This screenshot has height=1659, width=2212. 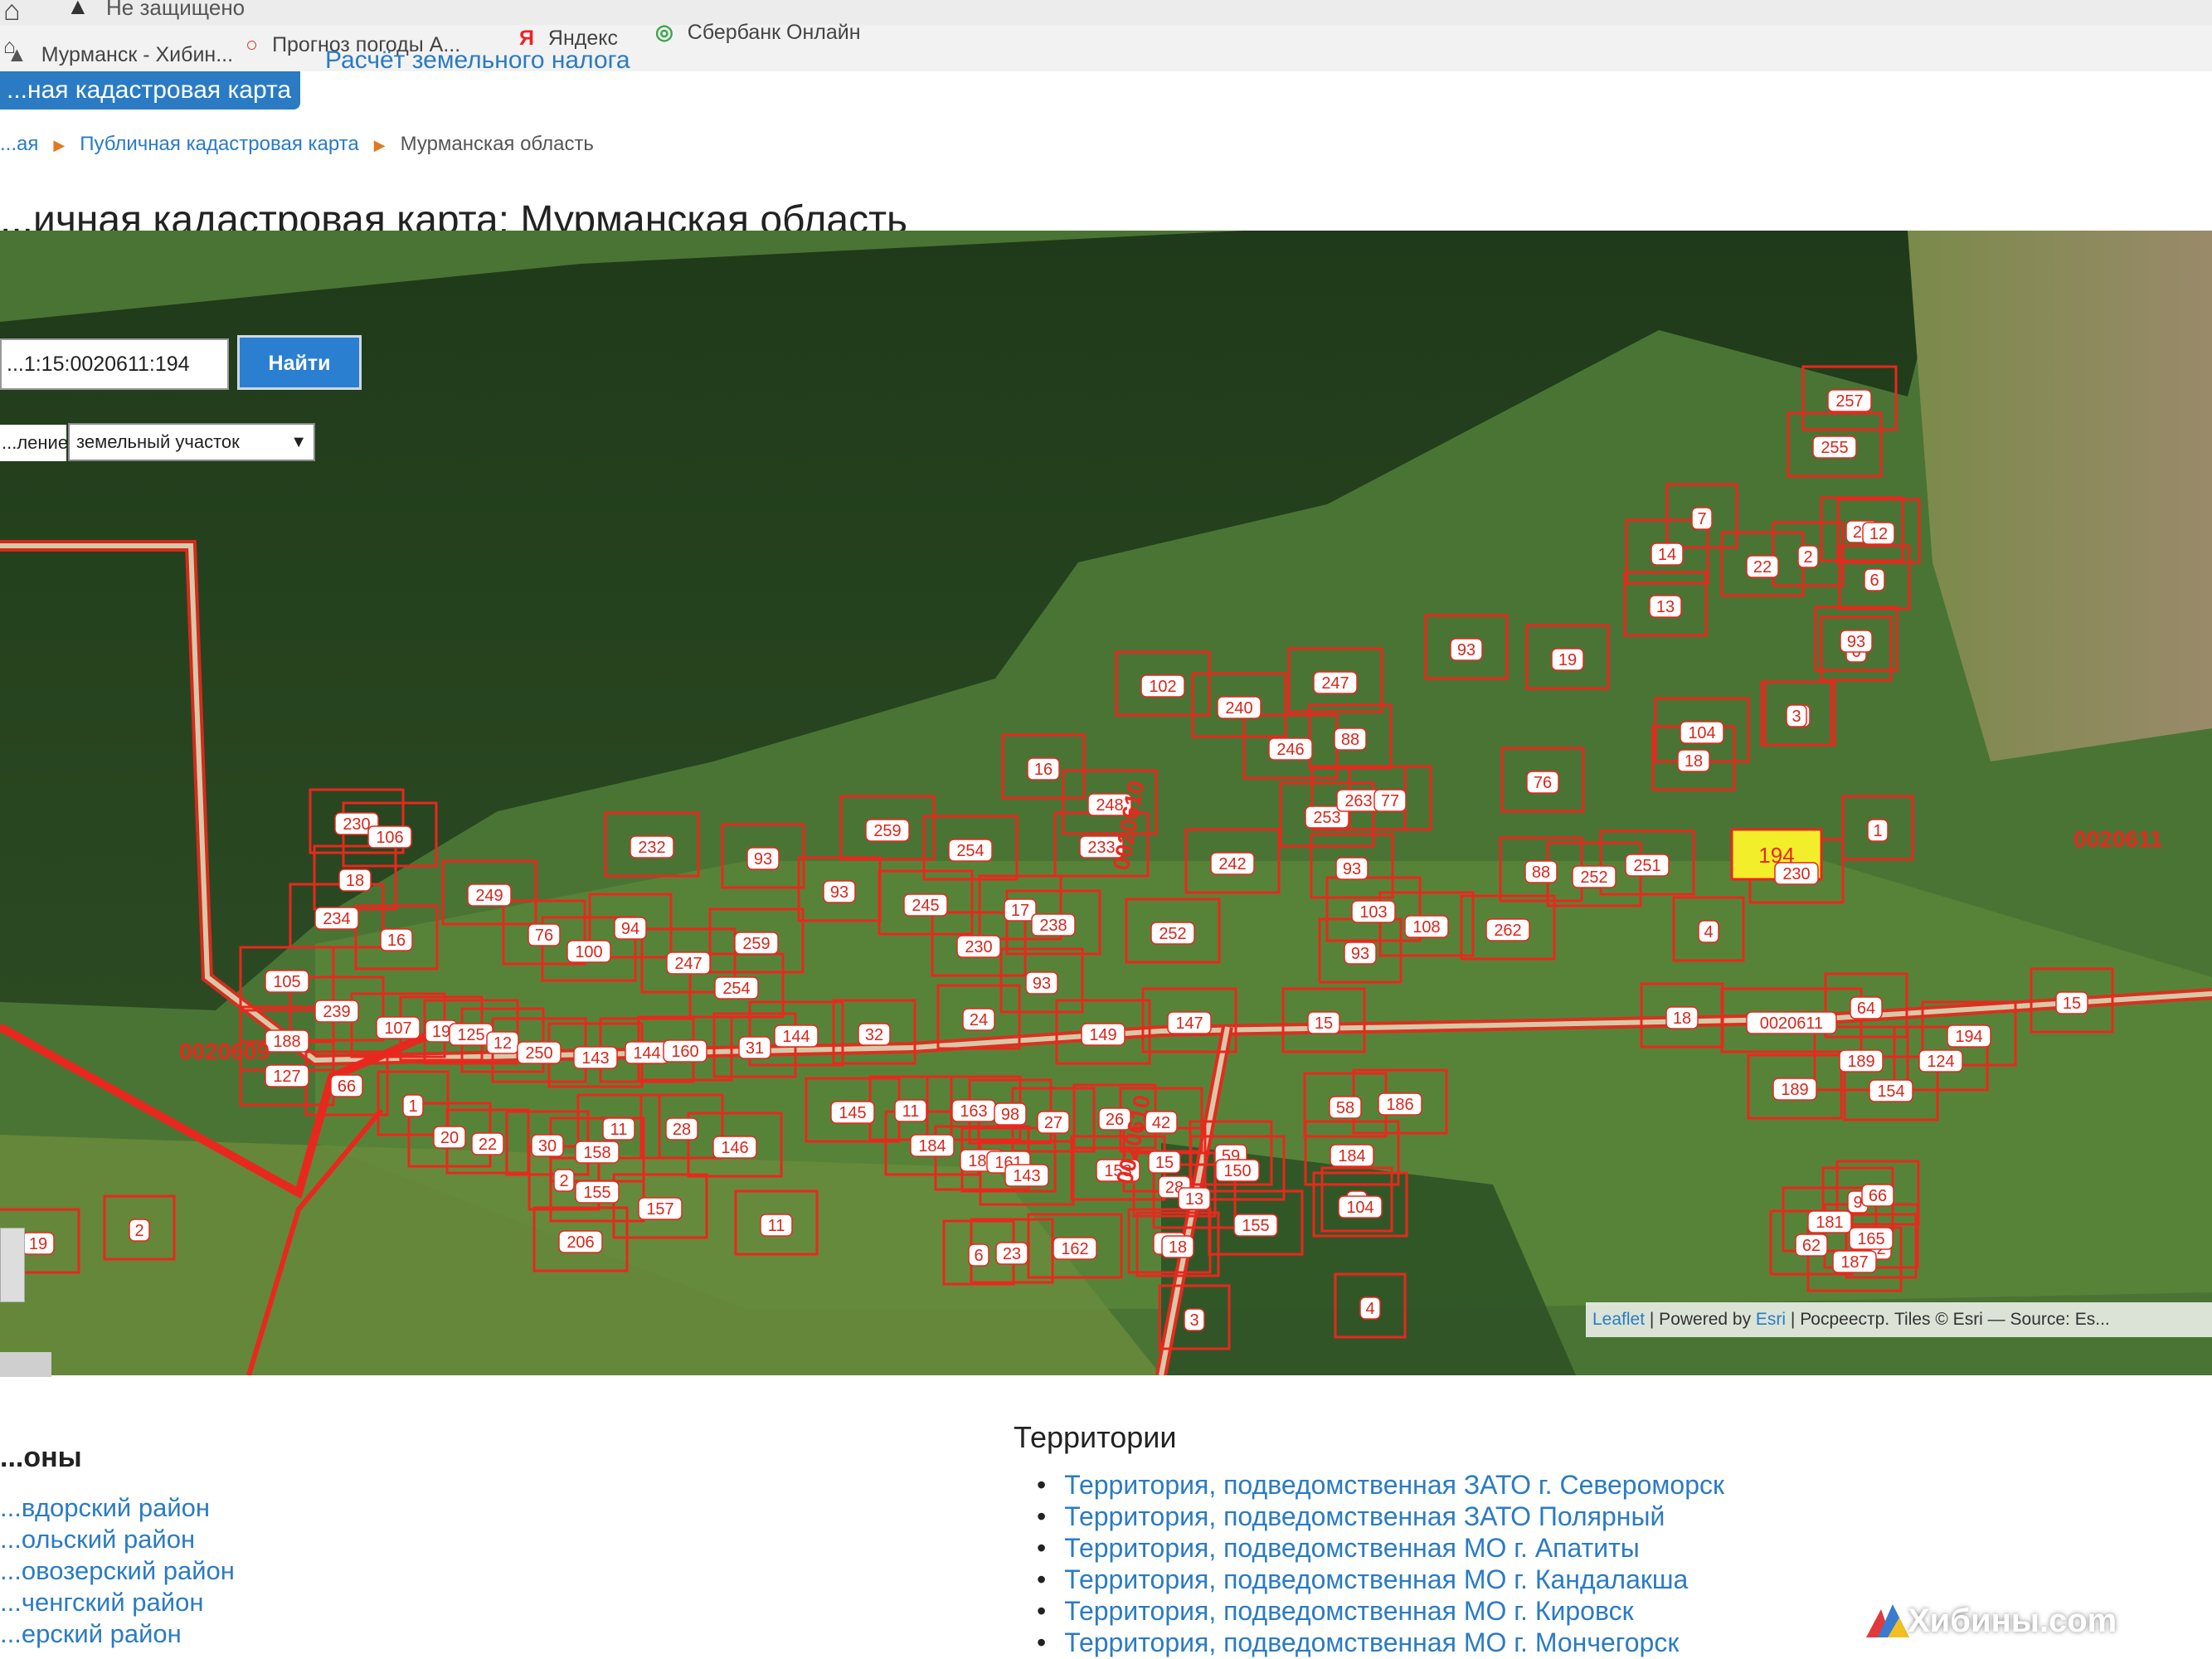 What do you see at coordinates (1373, 912) in the screenshot?
I see `parcel-number: 103` at bounding box center [1373, 912].